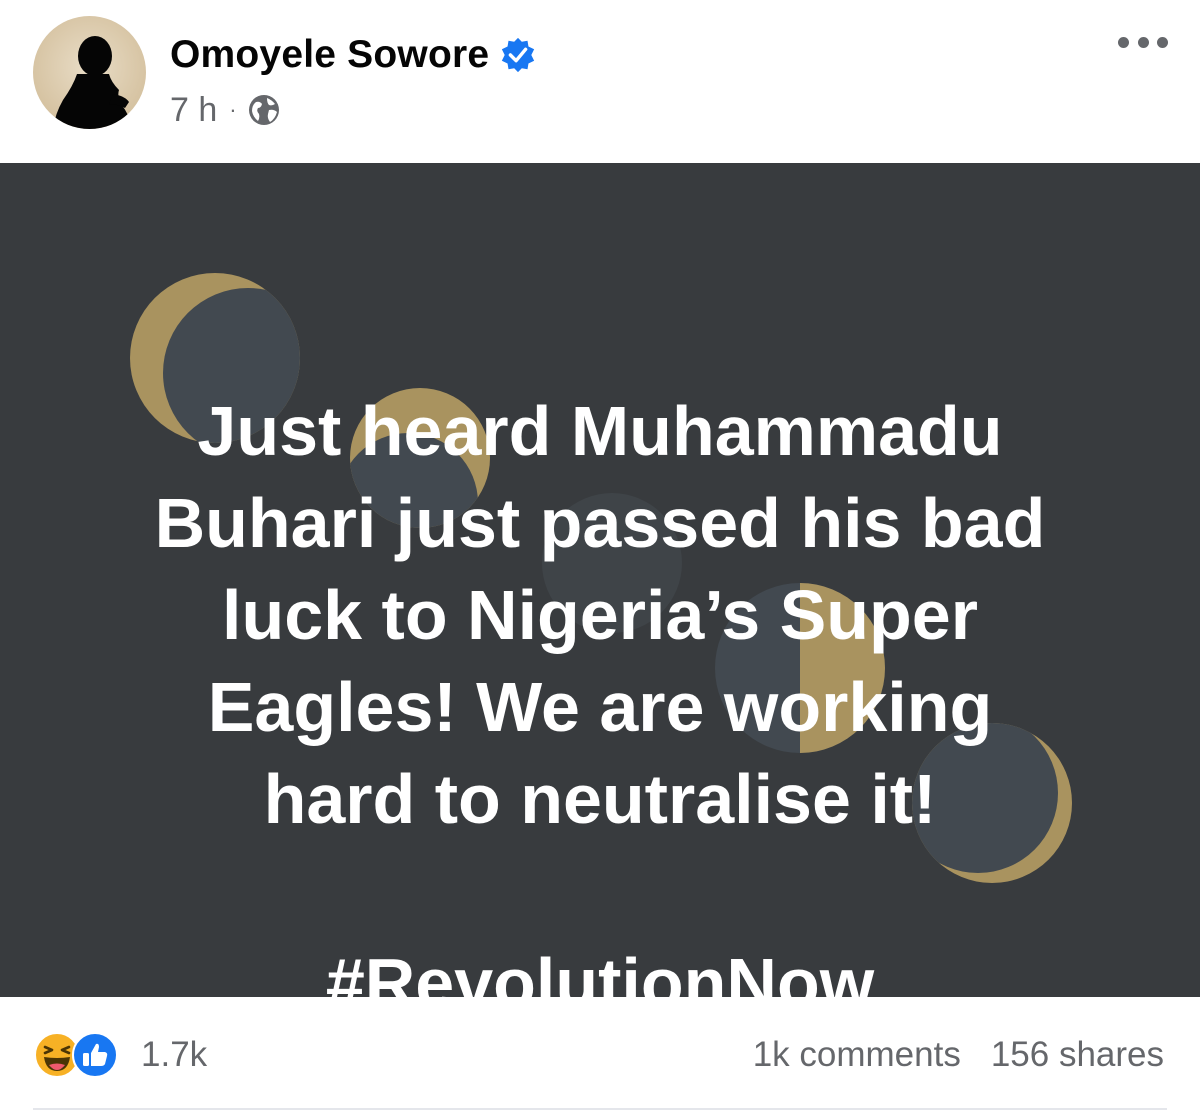 The image size is (1200, 1117). Describe the element at coordinates (518, 55) in the screenshot. I see `verified-badge-icon` at that location.